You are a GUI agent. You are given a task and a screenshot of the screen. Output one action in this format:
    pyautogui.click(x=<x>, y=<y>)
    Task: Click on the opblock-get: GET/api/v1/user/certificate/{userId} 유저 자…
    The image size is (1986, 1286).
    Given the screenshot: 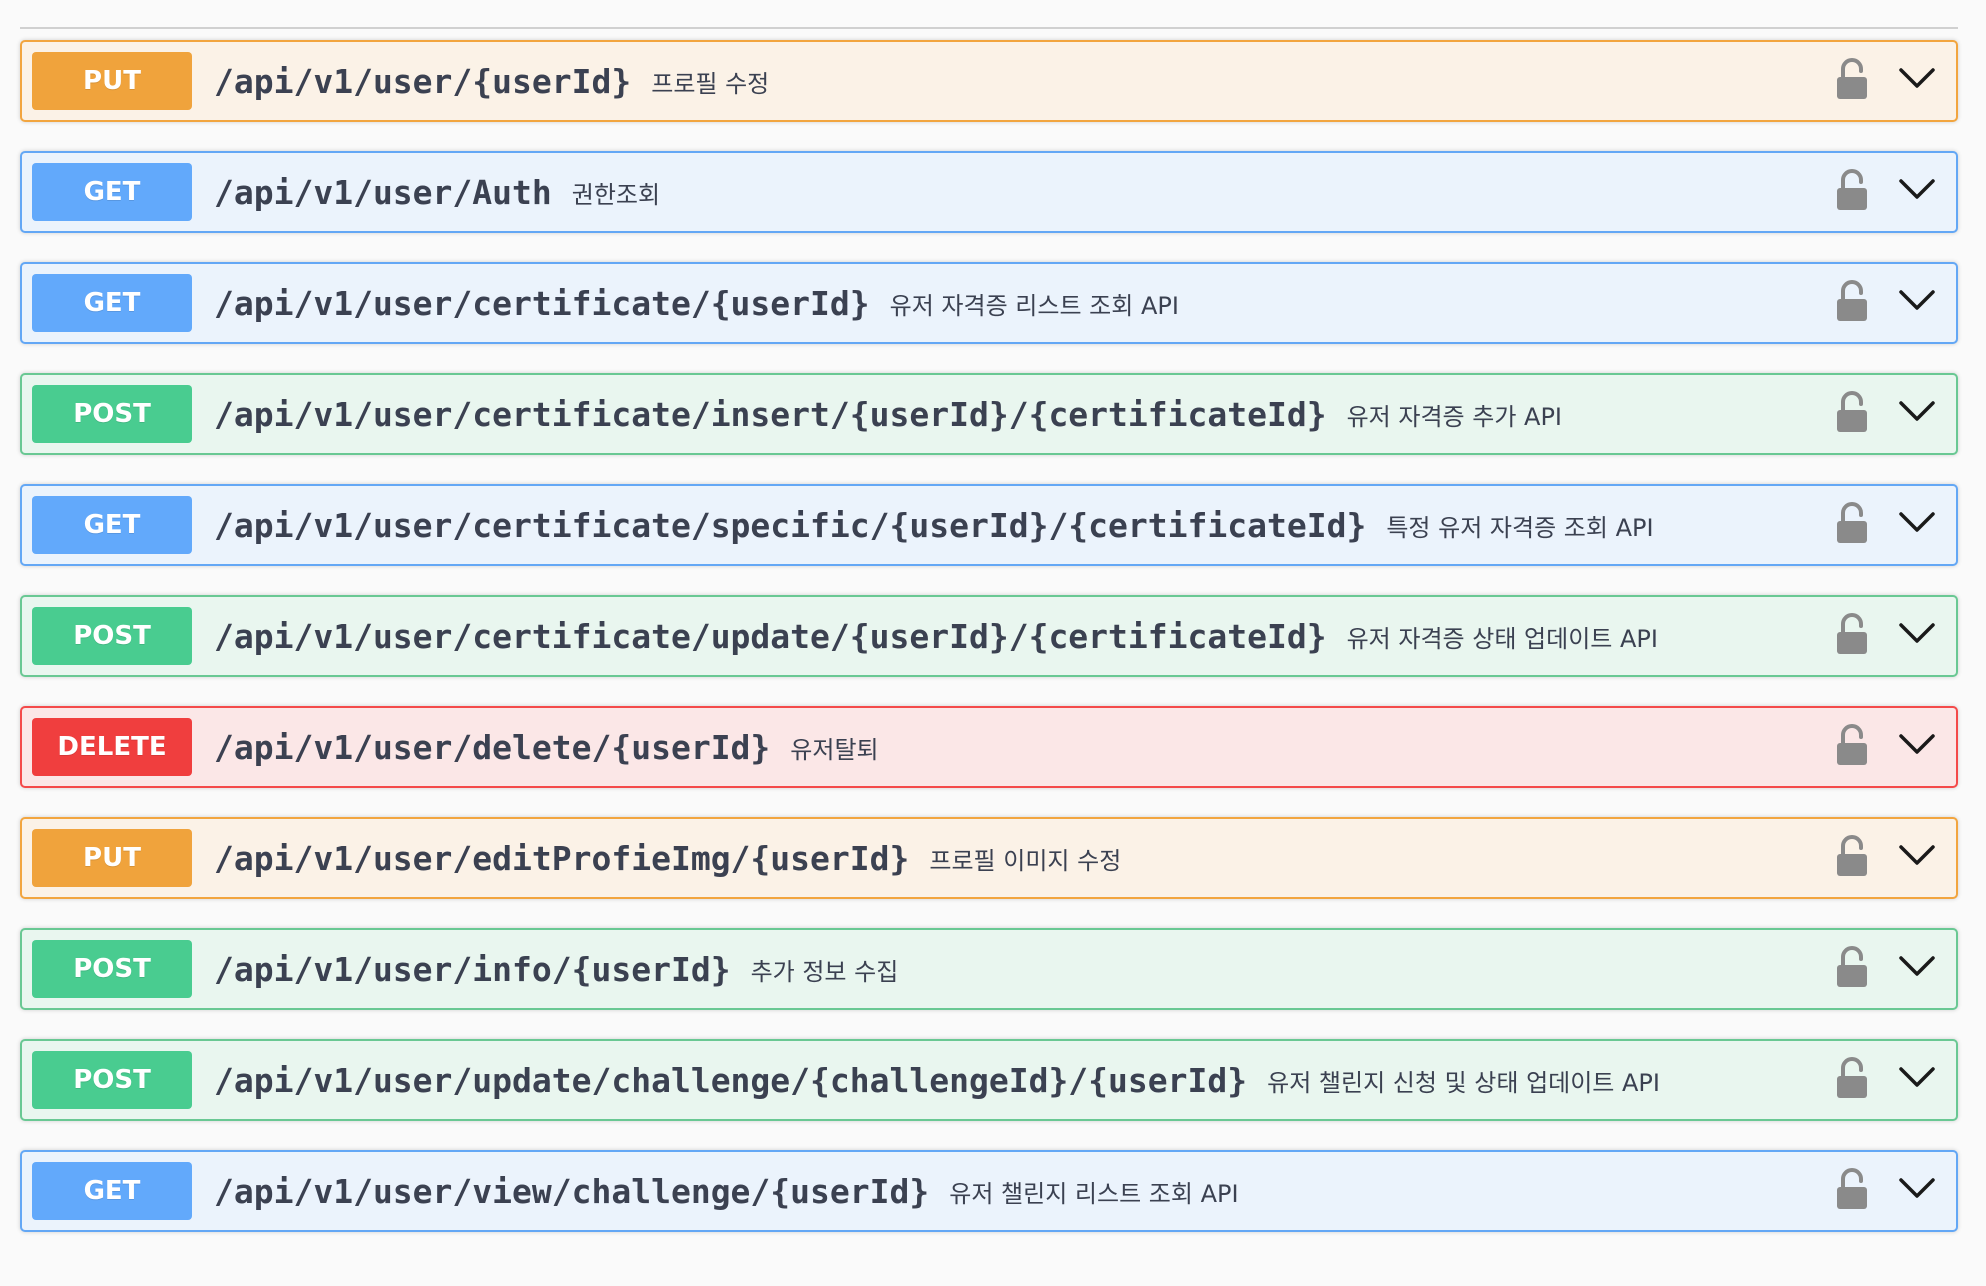 What is the action you would take?
    pyautogui.click(x=989, y=303)
    